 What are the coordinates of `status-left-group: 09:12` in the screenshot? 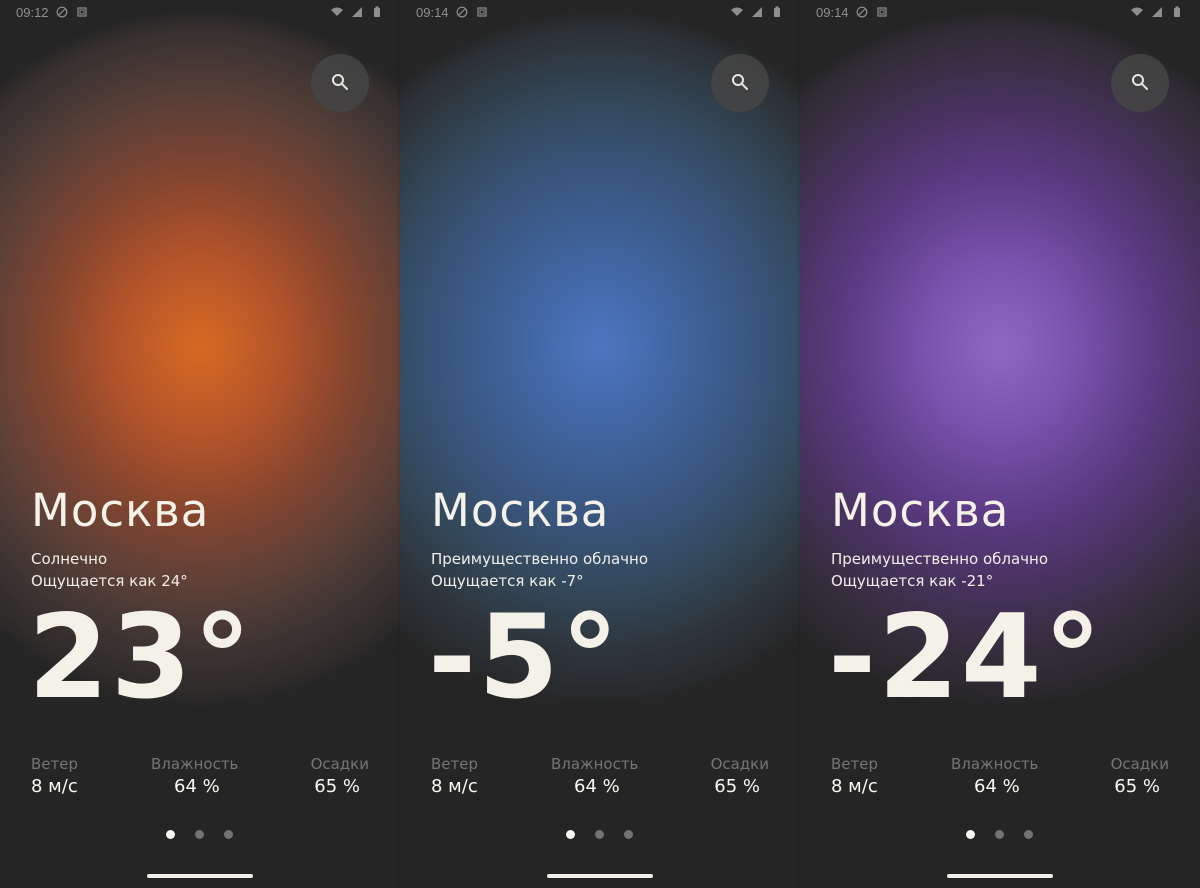 It's located at (52, 12).